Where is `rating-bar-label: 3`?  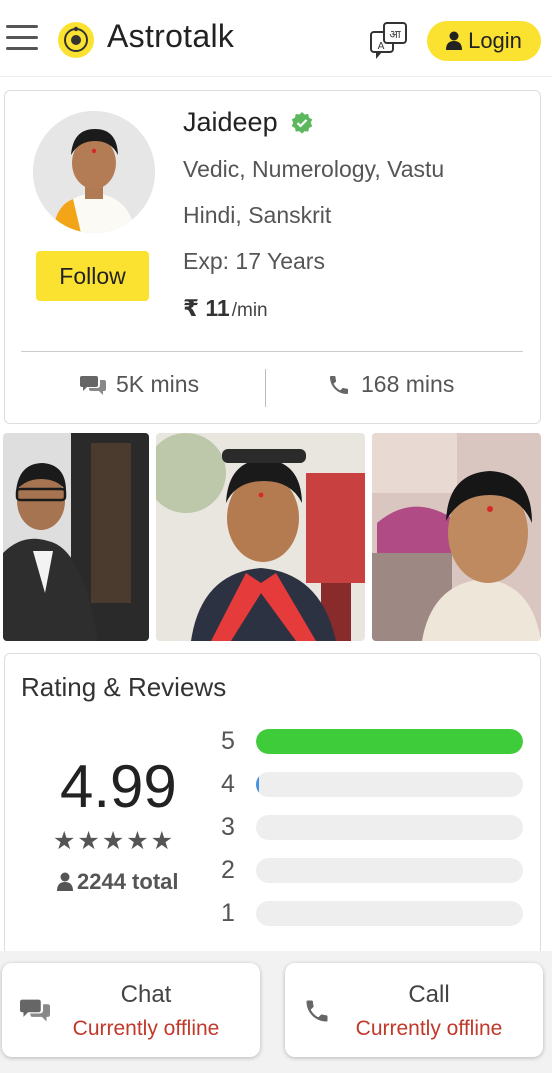
rating-bar-label: 3 is located at coordinates (228, 826).